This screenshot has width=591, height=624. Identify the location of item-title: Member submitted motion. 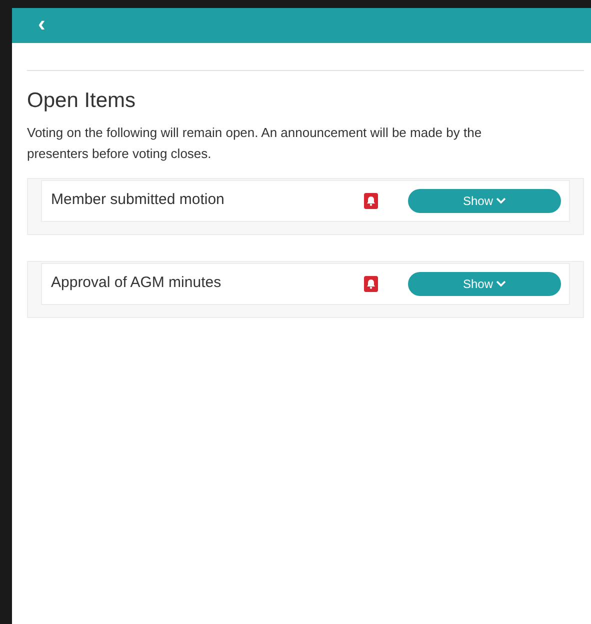
(138, 200).